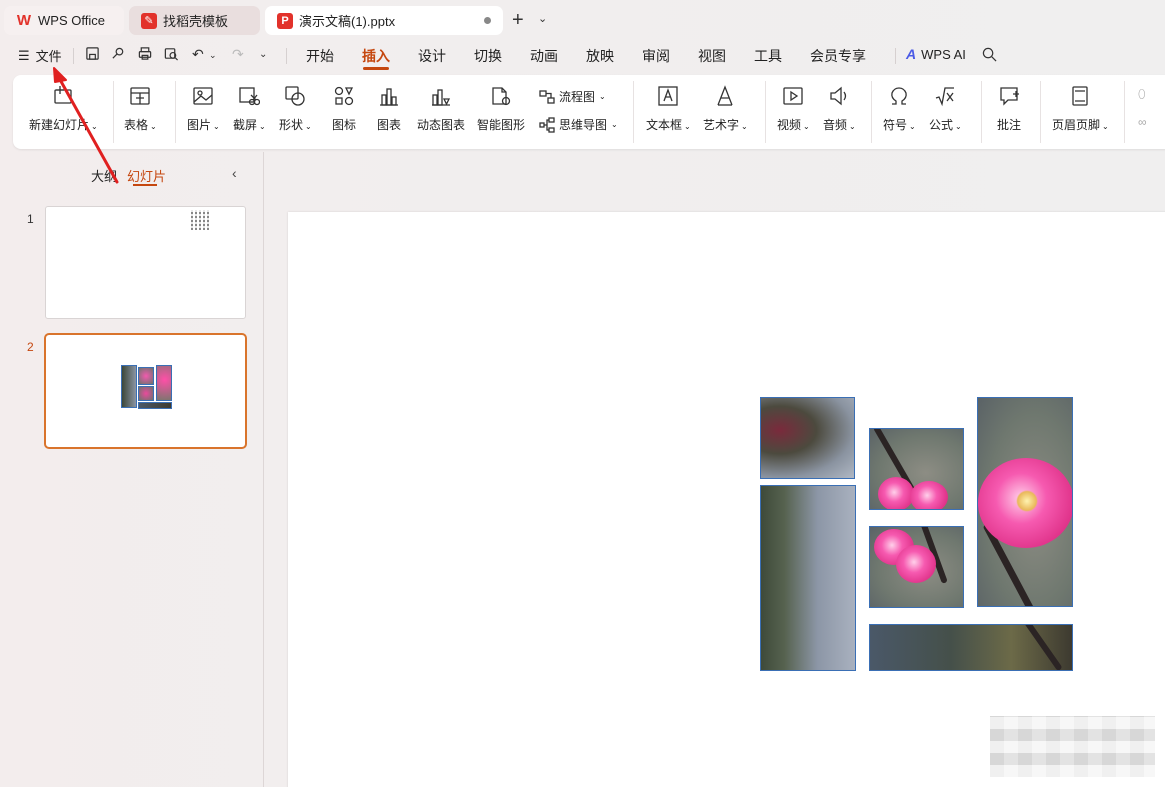  What do you see at coordinates (285, 20) in the screenshot?
I see `ppt-file-icon: P` at bounding box center [285, 20].